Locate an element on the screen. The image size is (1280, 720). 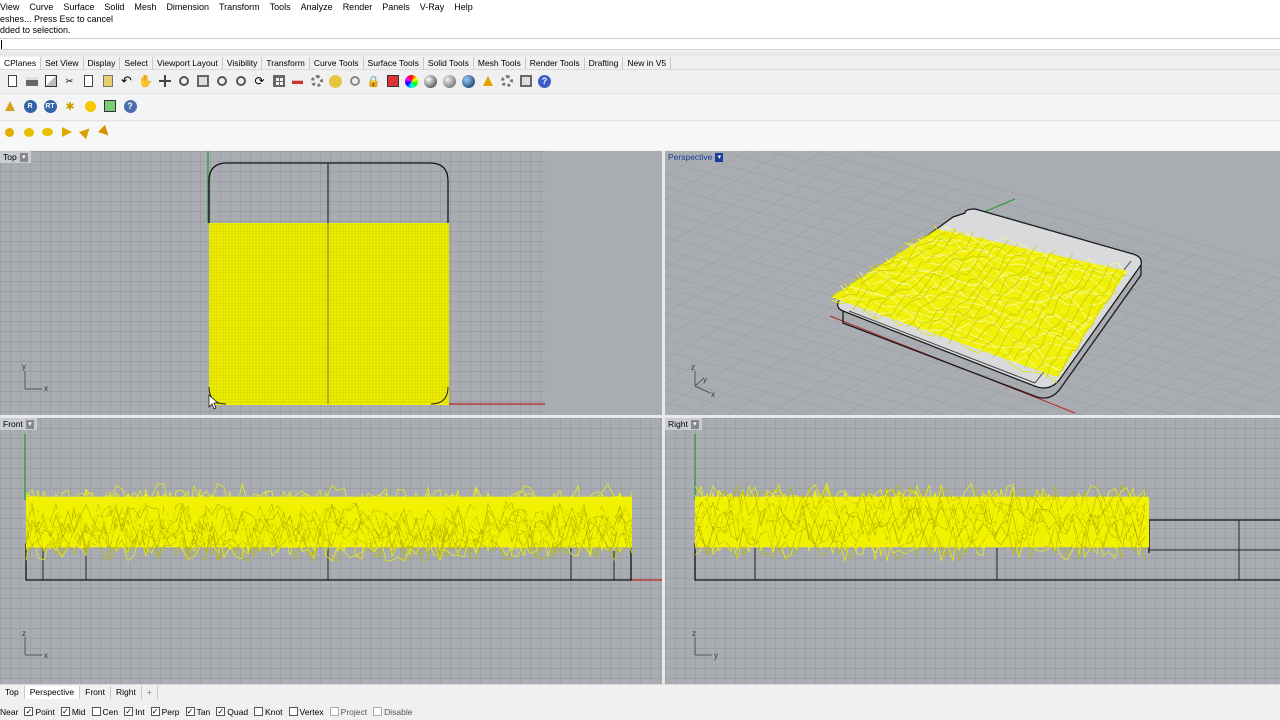
menu-surface: Surface is located at coordinates (78, 7).